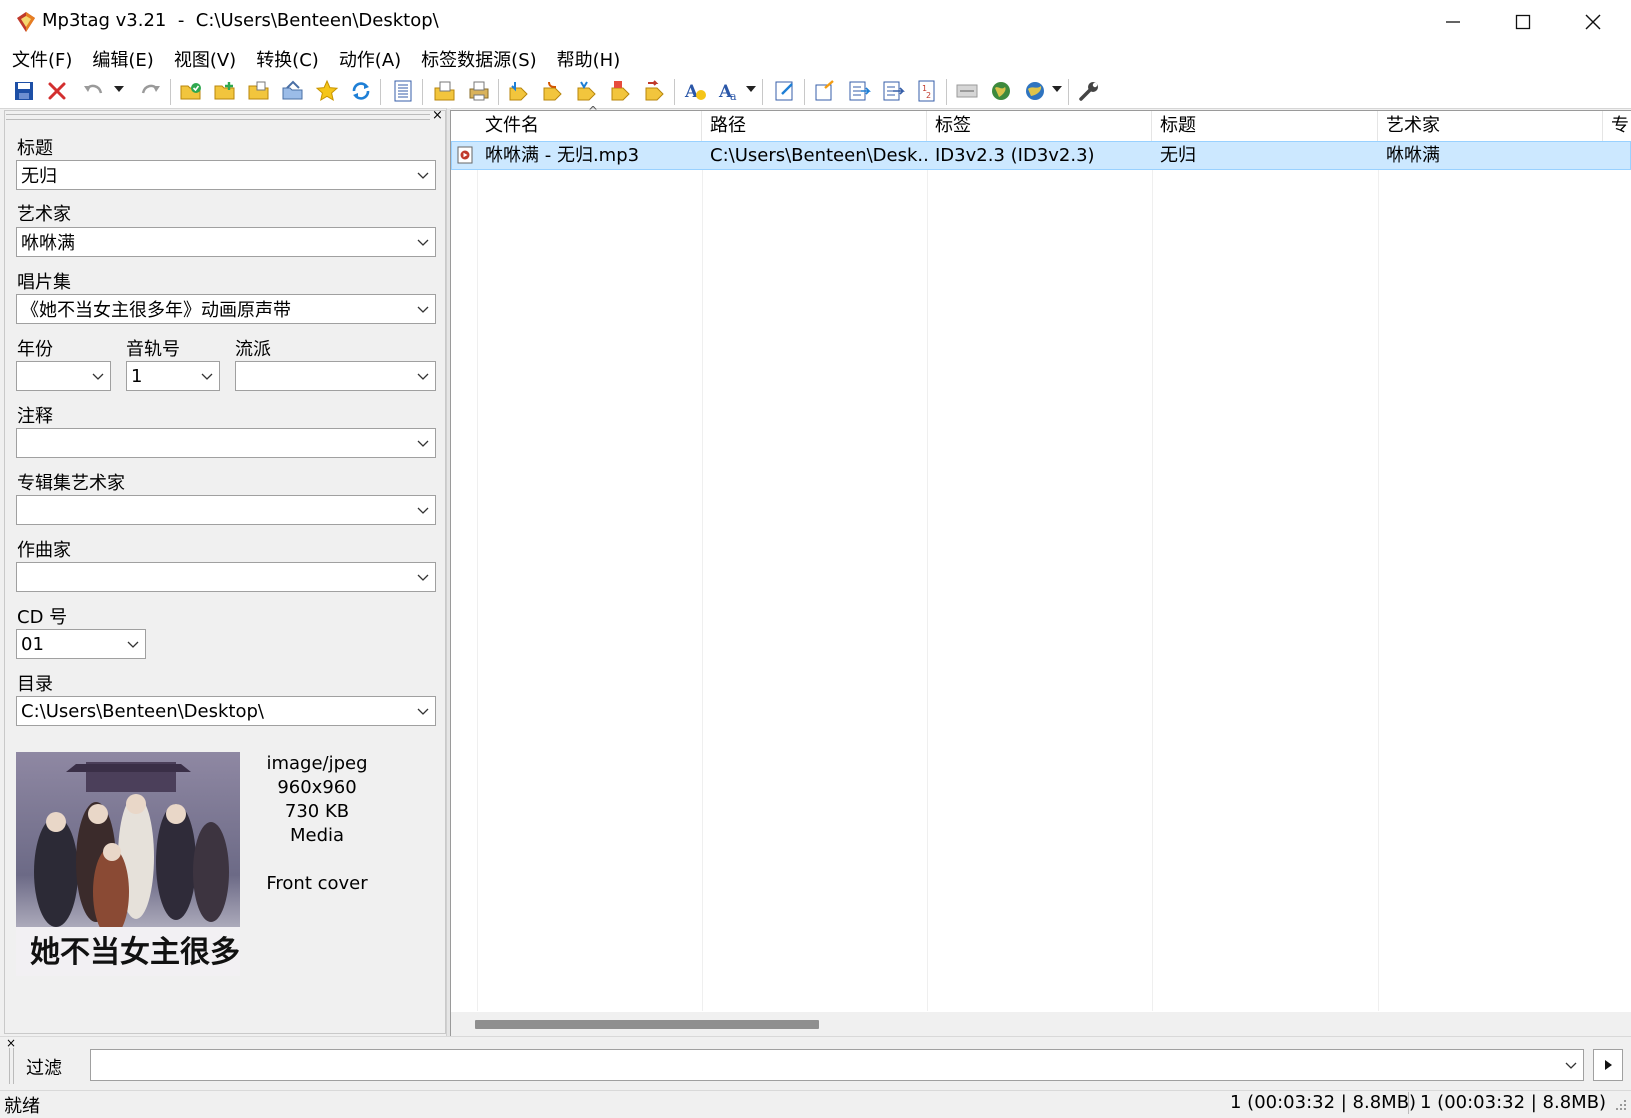 The width and height of the screenshot is (1631, 1118). Describe the element at coordinates (479, 91) in the screenshot. I see `print-icon` at that location.